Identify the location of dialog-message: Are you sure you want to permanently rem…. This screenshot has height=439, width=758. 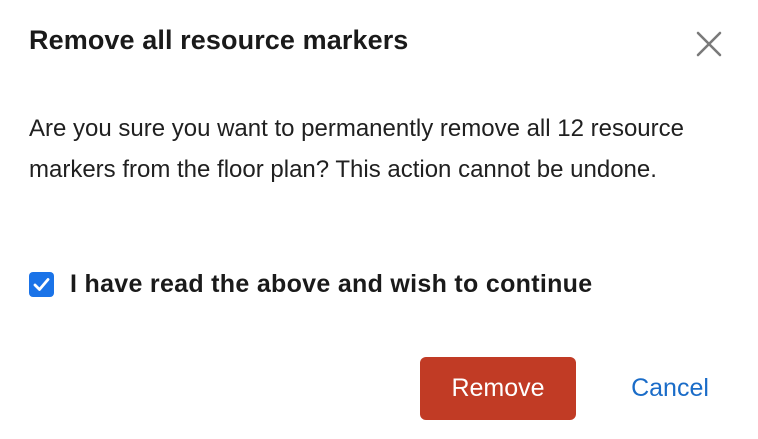
(356, 149).